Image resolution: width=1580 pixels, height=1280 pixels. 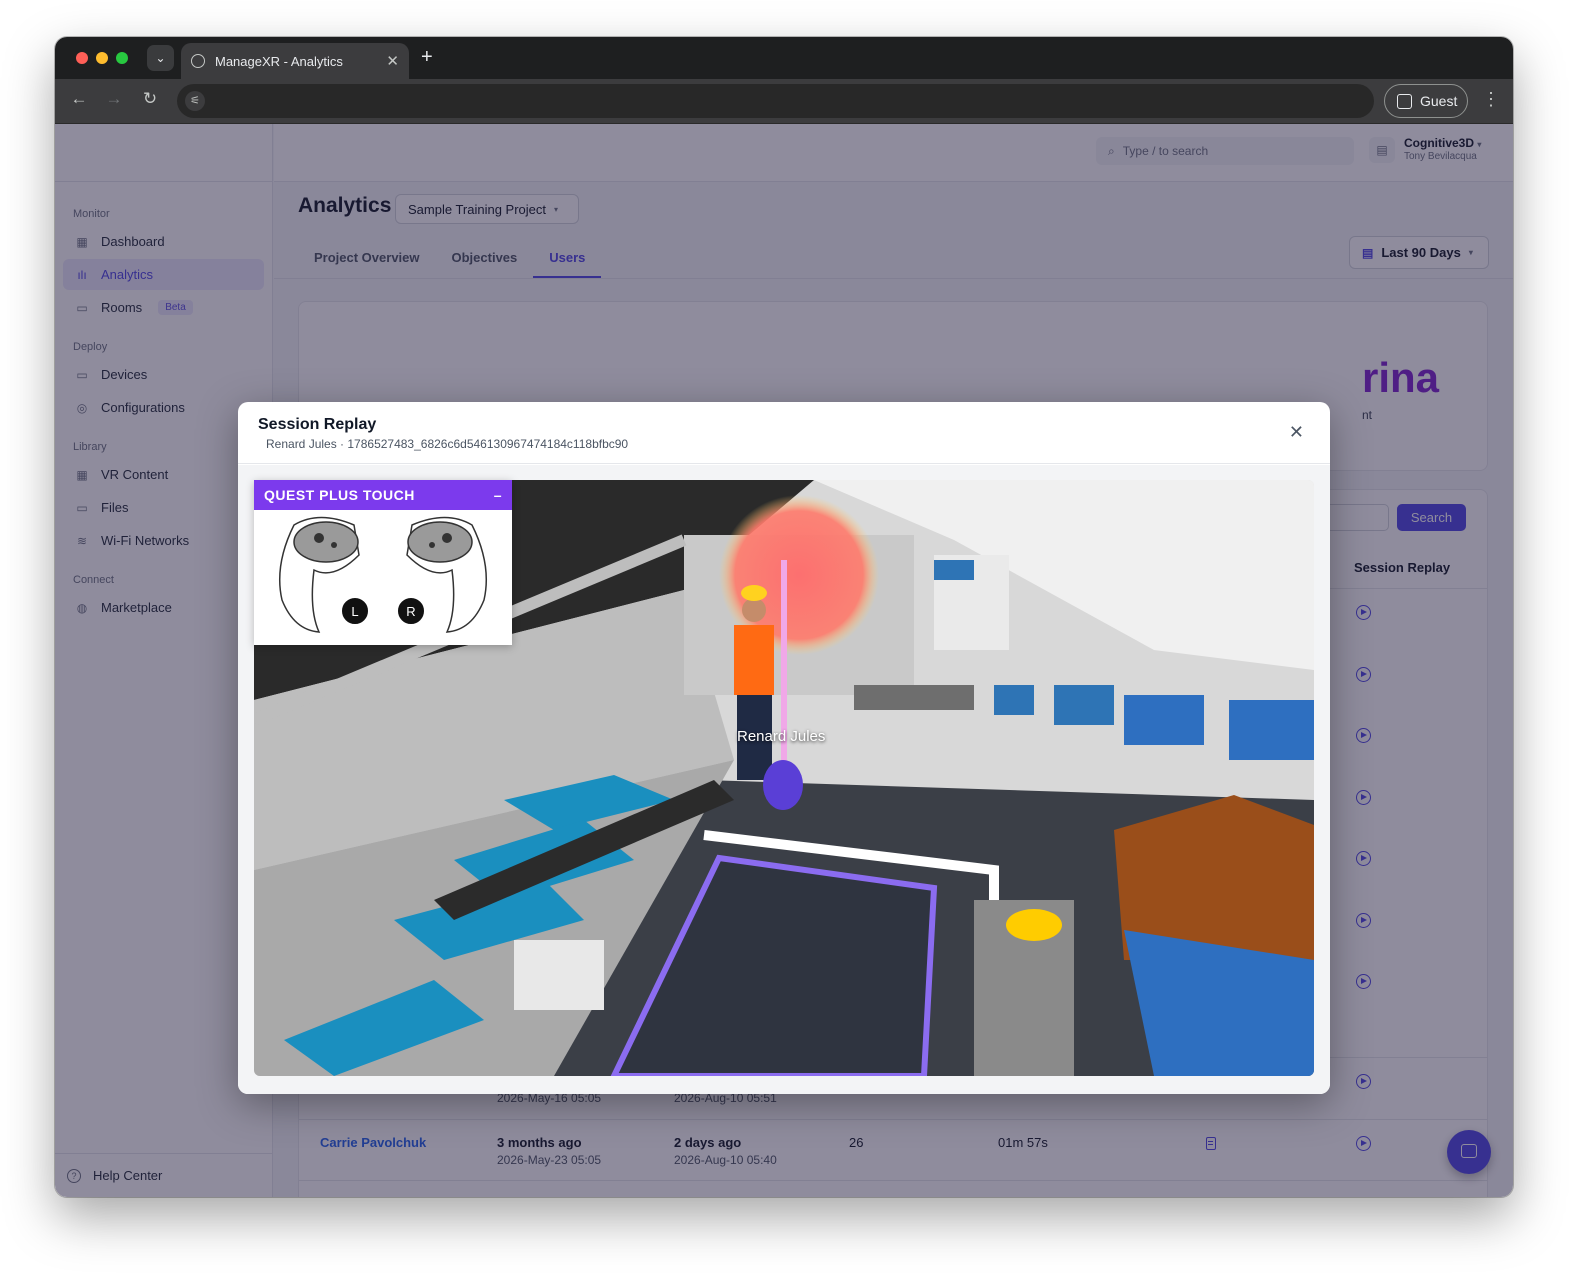 I want to click on tab-title: ManageXR - Analytics, so click(x=279, y=61).